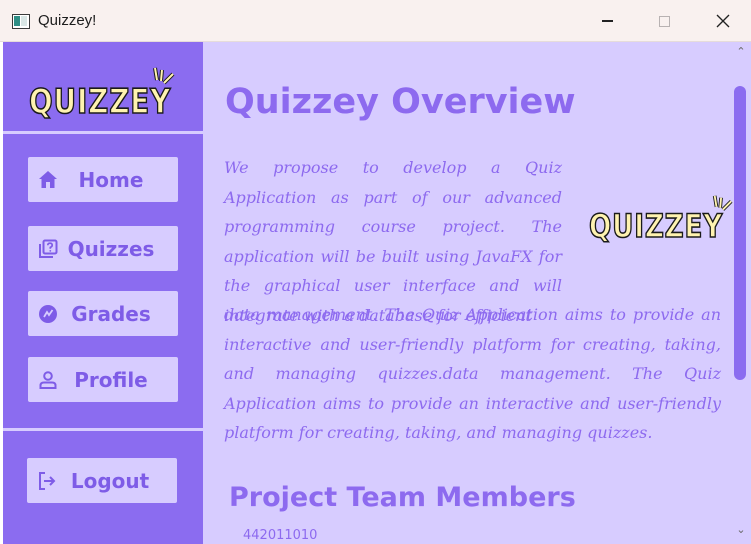 Image resolution: width=751 pixels, height=544 pixels. I want to click on minimize-button, so click(607, 21).